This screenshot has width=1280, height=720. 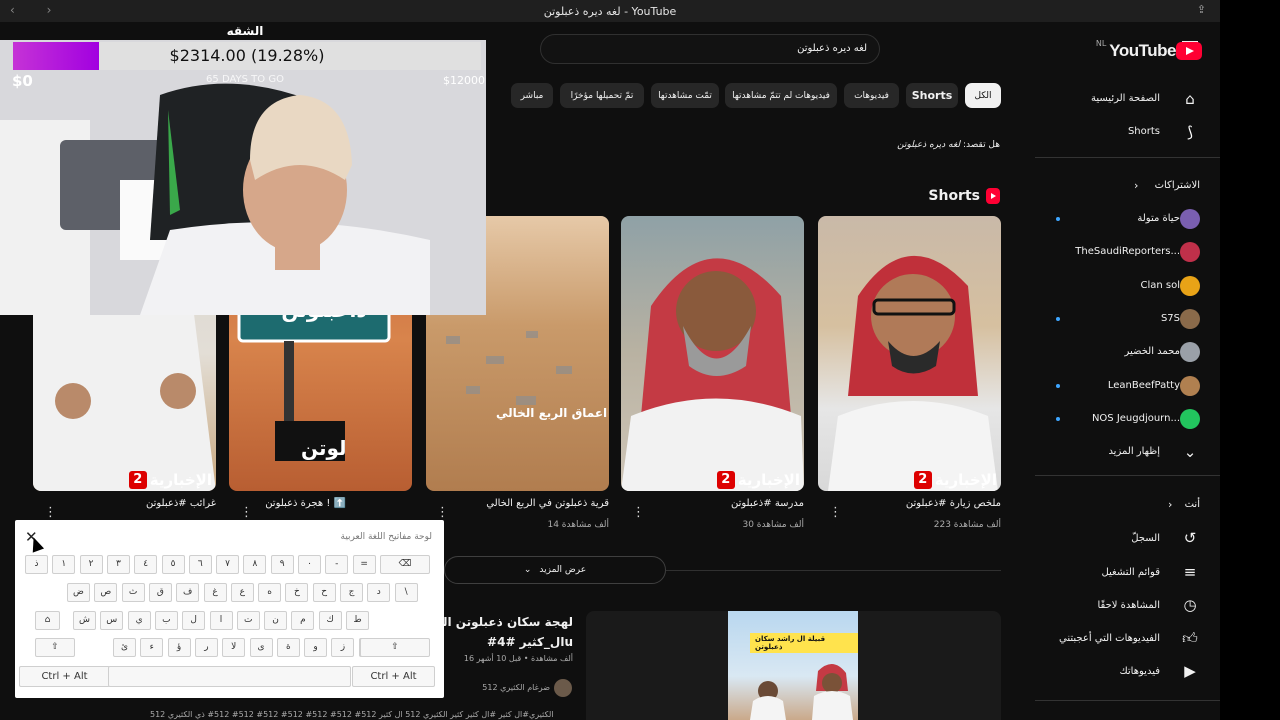 I want to click on sidebar-item-history: السجلّ, so click(x=1085, y=538).